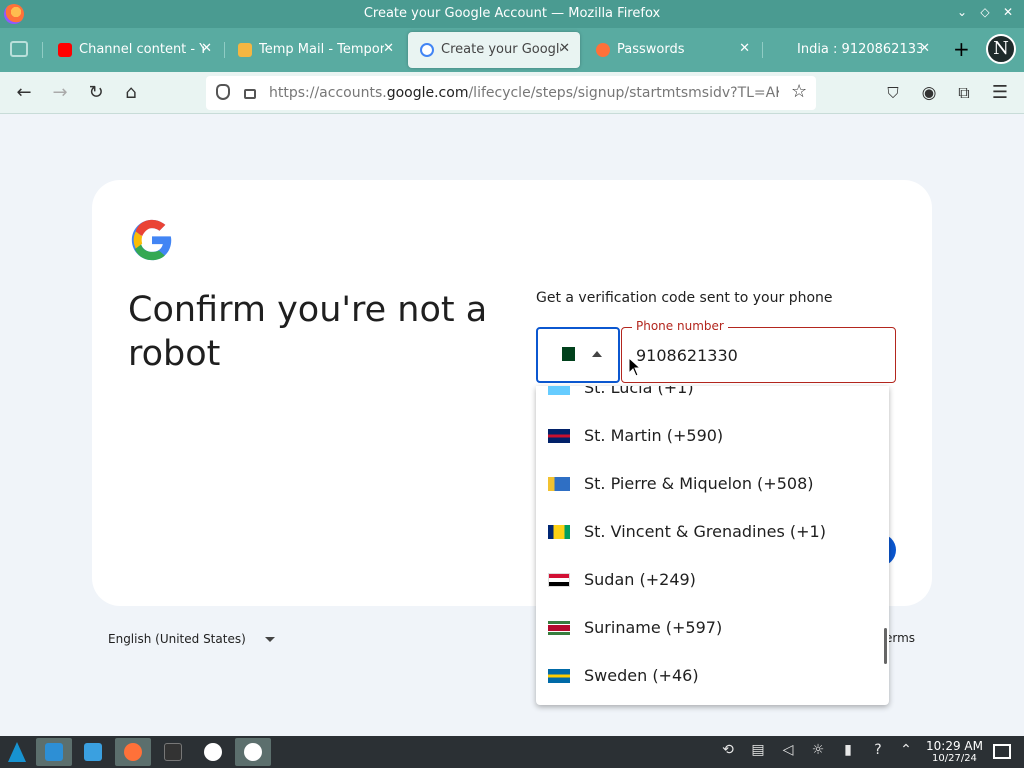  What do you see at coordinates (672, 50) in the screenshot?
I see `tab-passwords: Passwords ✕` at bounding box center [672, 50].